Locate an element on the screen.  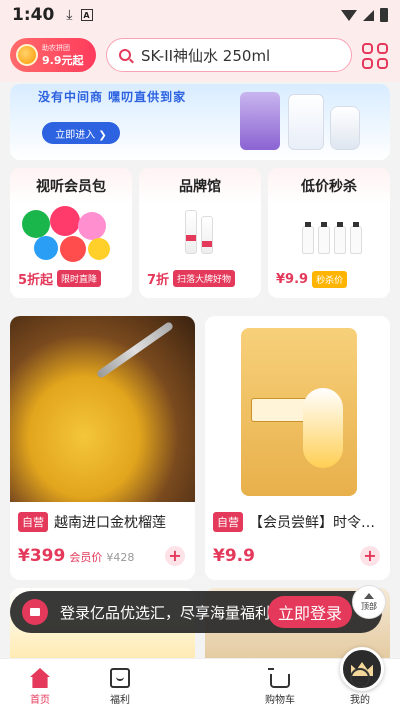
product-name: 越南进口金枕榴莲 is located at coordinates (110, 523).